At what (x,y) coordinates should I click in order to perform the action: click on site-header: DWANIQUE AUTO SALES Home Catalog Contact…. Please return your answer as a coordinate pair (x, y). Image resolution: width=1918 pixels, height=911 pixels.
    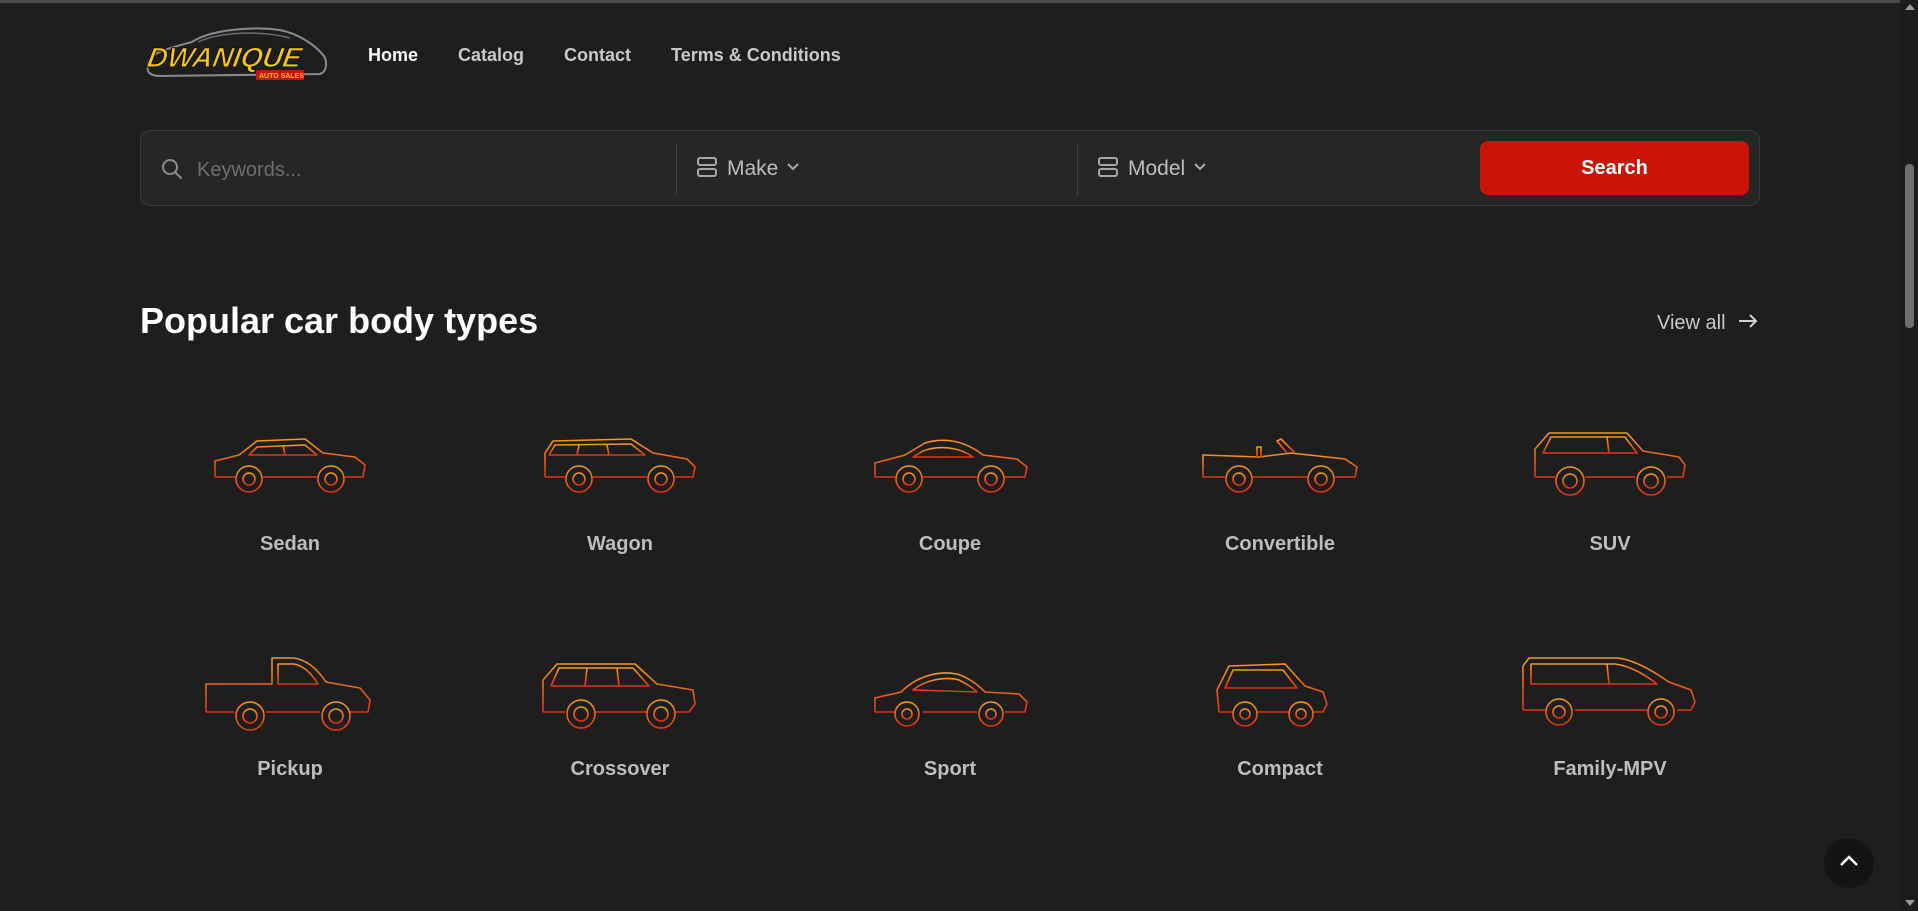
    Looking at the image, I should click on (490, 55).